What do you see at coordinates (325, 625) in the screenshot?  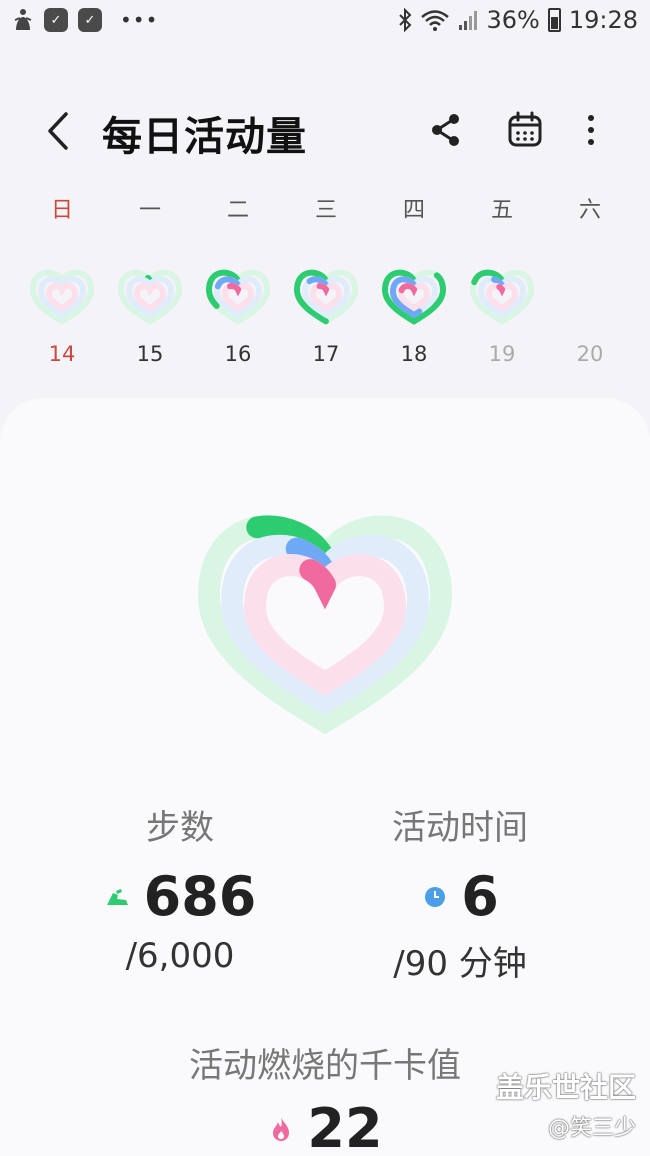 I see `activity-rings-heart` at bounding box center [325, 625].